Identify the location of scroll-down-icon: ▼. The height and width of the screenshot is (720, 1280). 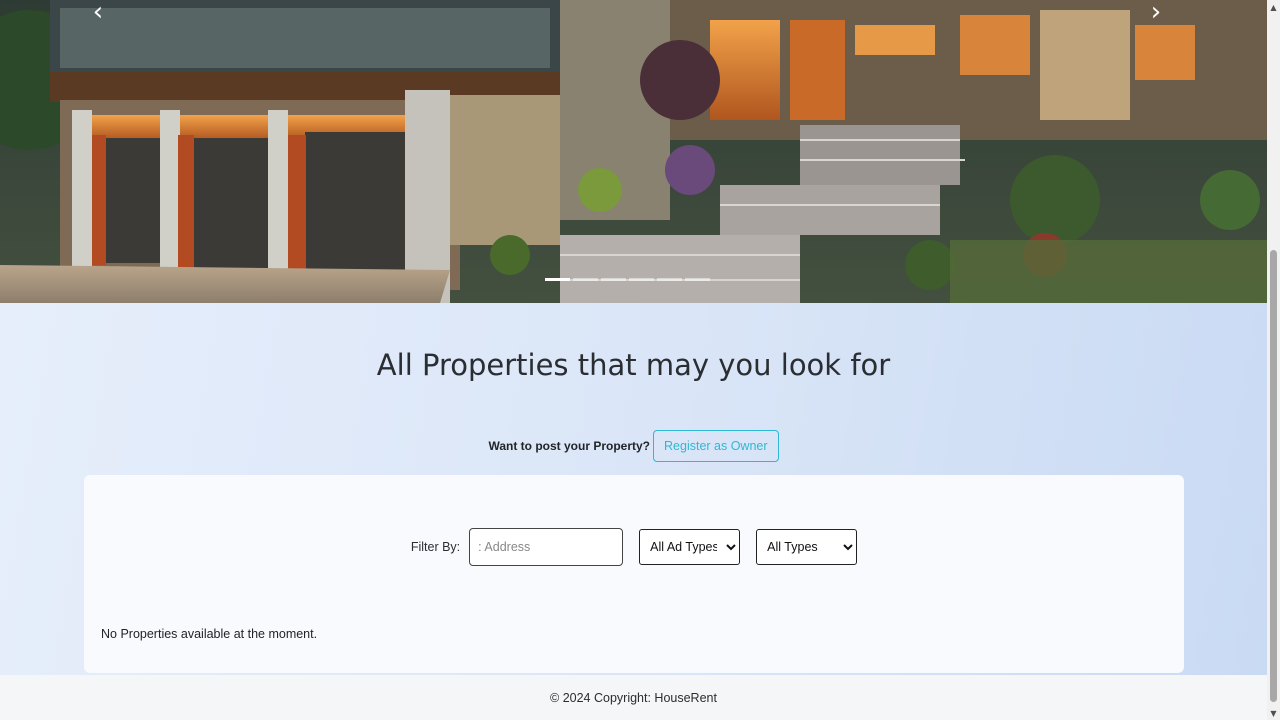
(1273, 713).